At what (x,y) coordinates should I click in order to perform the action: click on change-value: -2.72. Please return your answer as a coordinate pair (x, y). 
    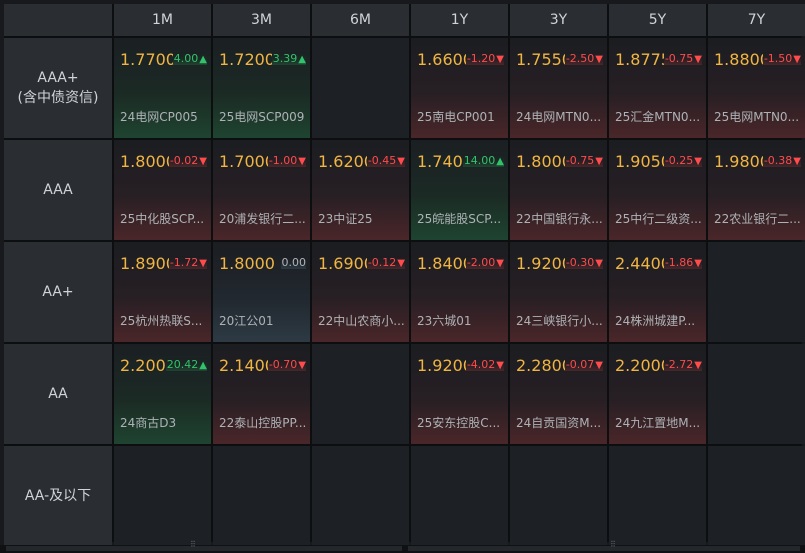
    Looking at the image, I should click on (679, 364).